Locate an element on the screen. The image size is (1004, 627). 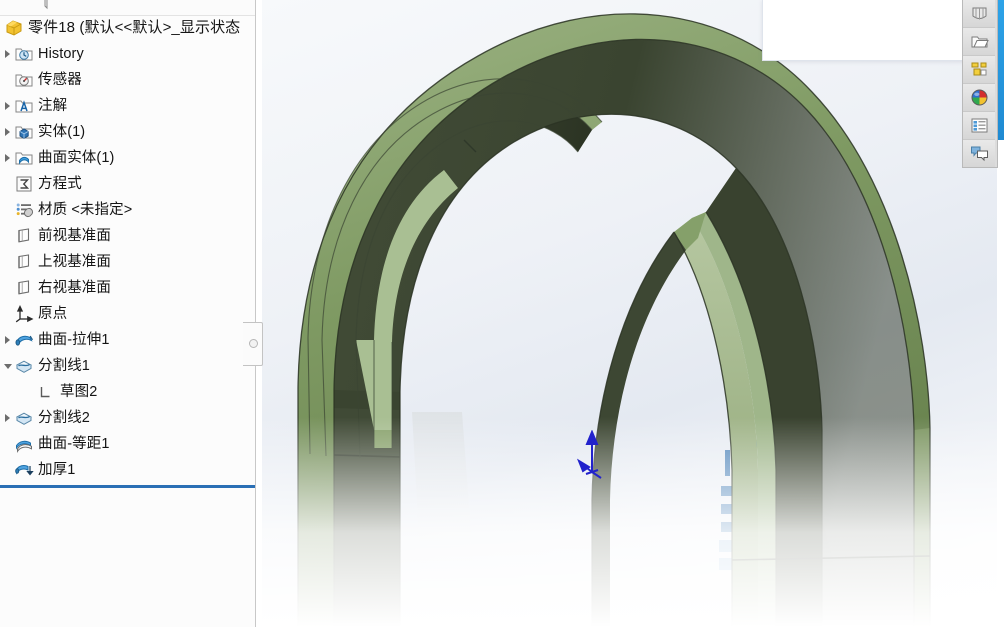
tree-item-label: 方程式 is located at coordinates (60, 184).